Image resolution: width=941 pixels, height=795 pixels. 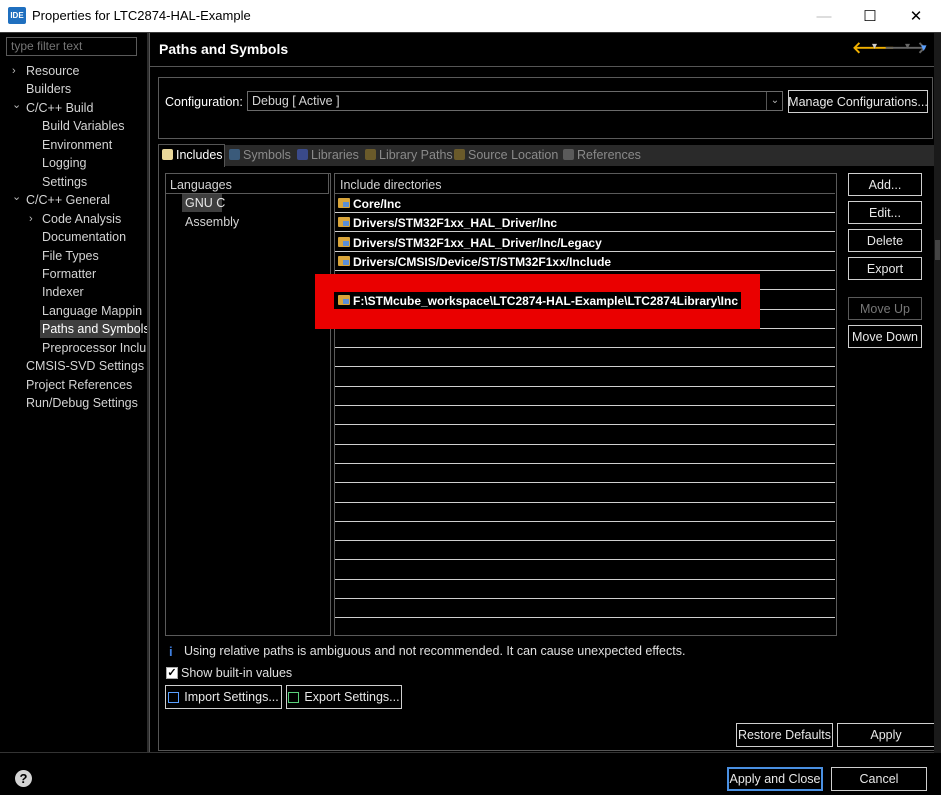 What do you see at coordinates (53, 71) in the screenshot?
I see `tree-item-resource: Resource` at bounding box center [53, 71].